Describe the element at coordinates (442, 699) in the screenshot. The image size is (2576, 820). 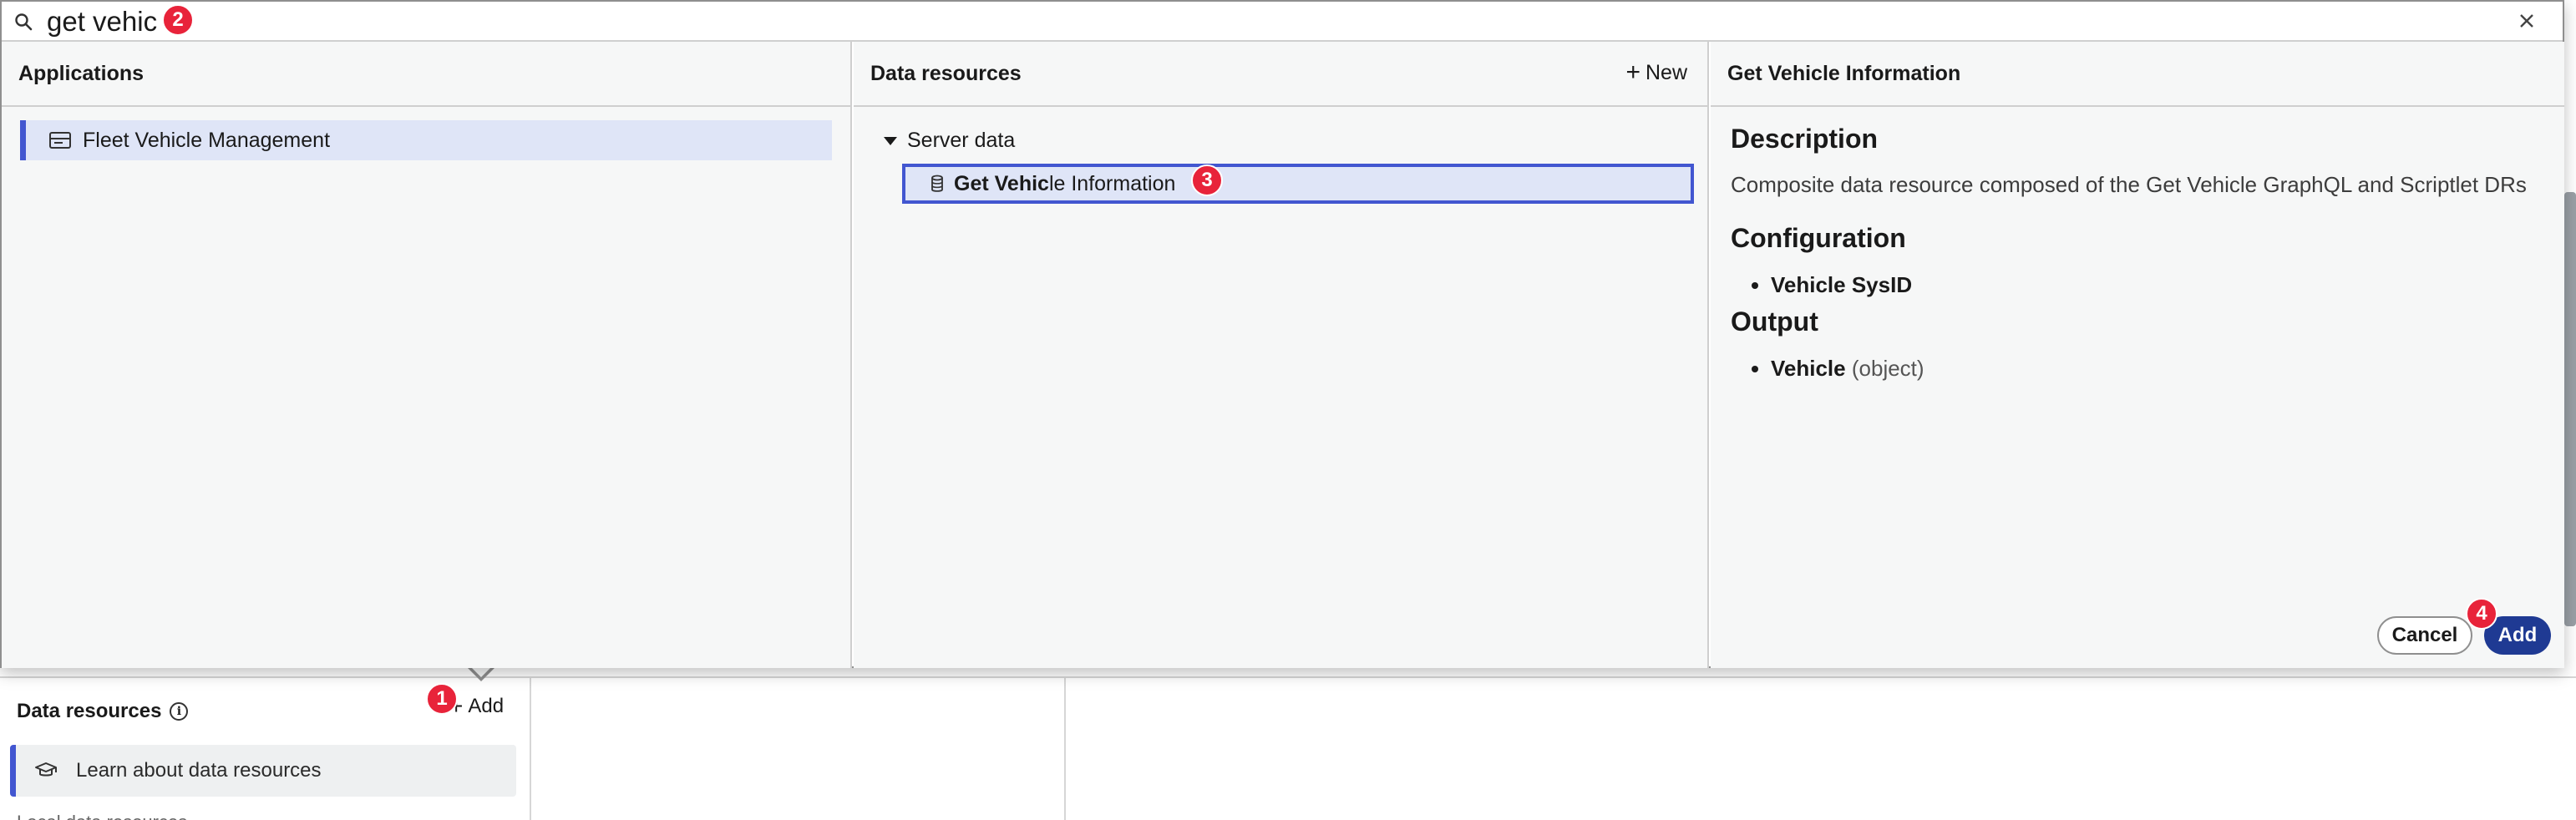
I see `step-badge-1: 1` at that location.